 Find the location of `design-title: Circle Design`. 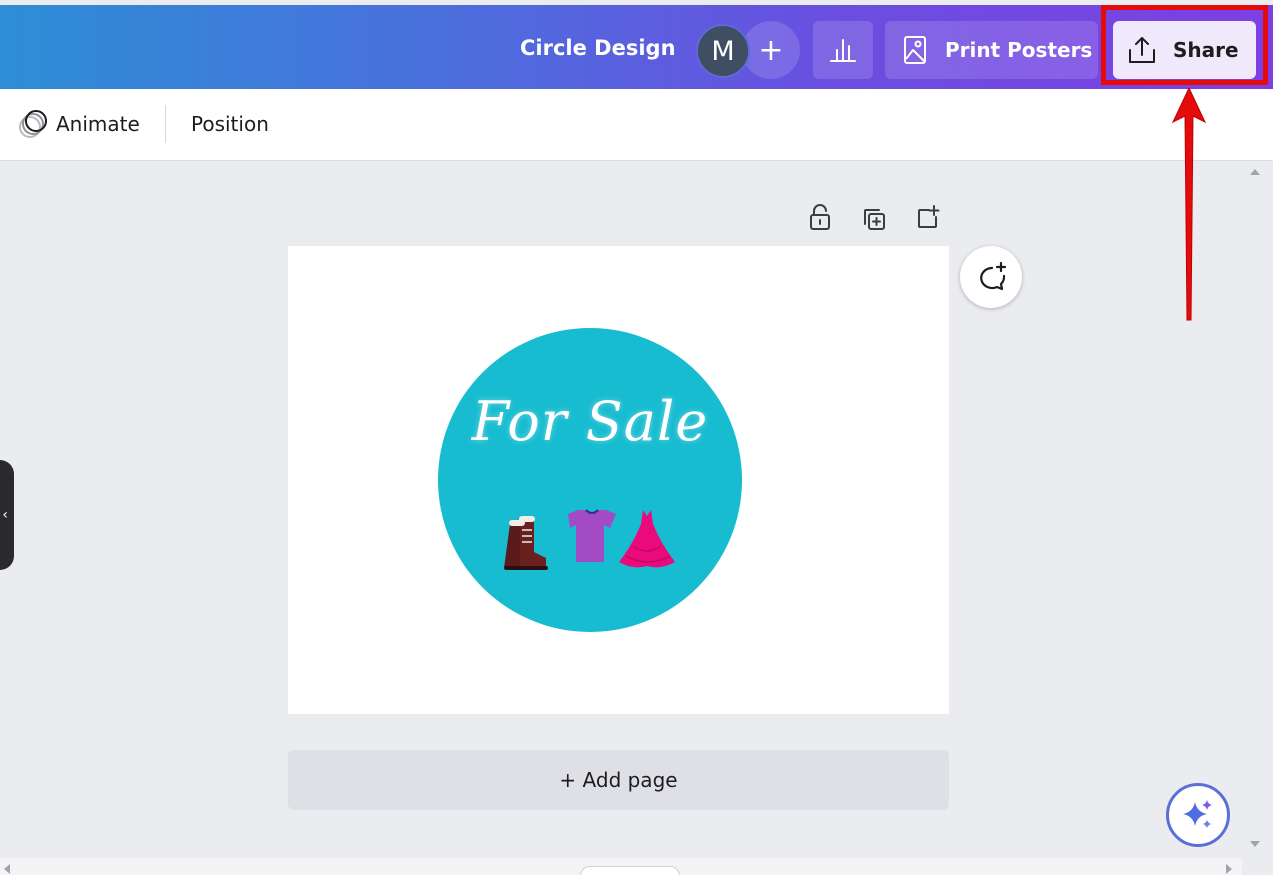

design-title: Circle Design is located at coordinates (598, 48).